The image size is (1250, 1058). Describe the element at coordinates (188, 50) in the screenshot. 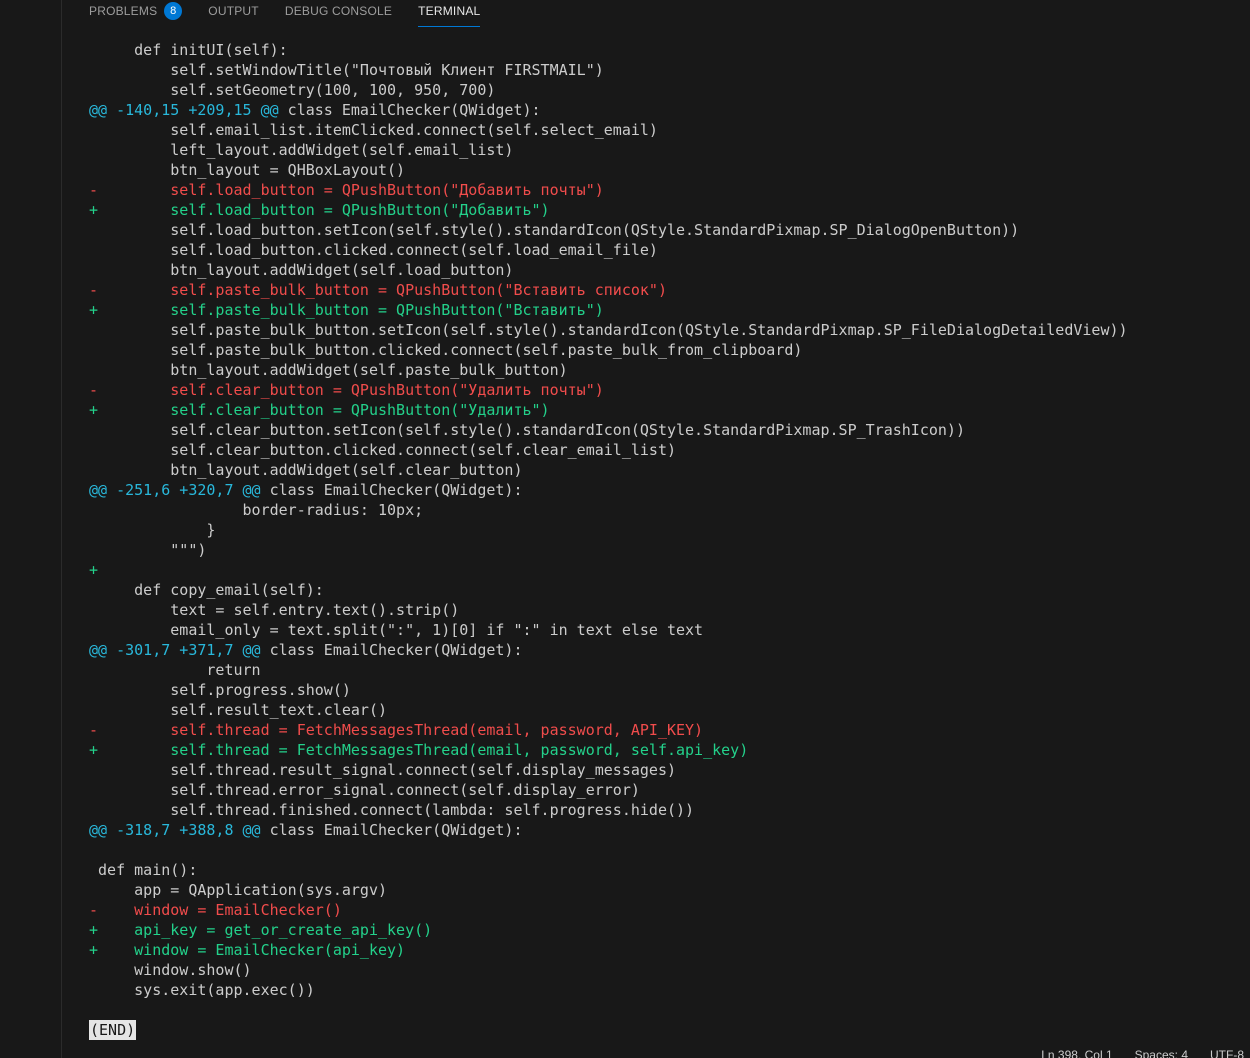

I see `diff-line-context: def initUI(self):` at that location.